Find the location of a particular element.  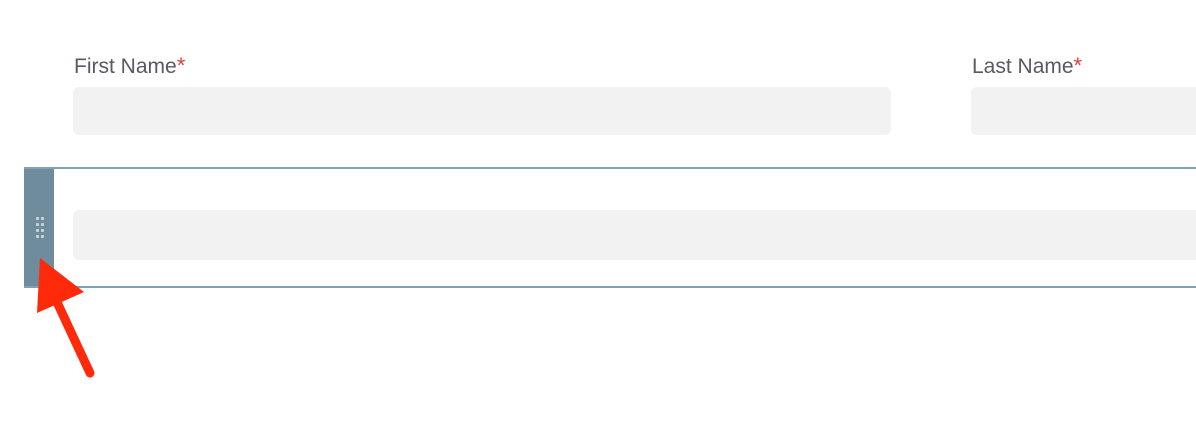

drag-handle is located at coordinates (39, 227).